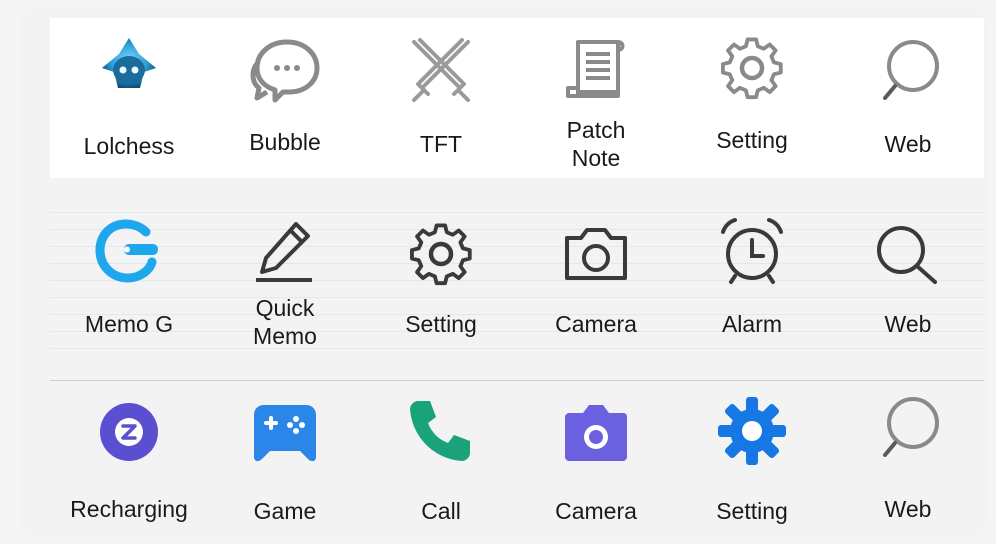 Image resolution: width=996 pixels, height=544 pixels. I want to click on app-label-patch-note: Patch Note, so click(596, 144).